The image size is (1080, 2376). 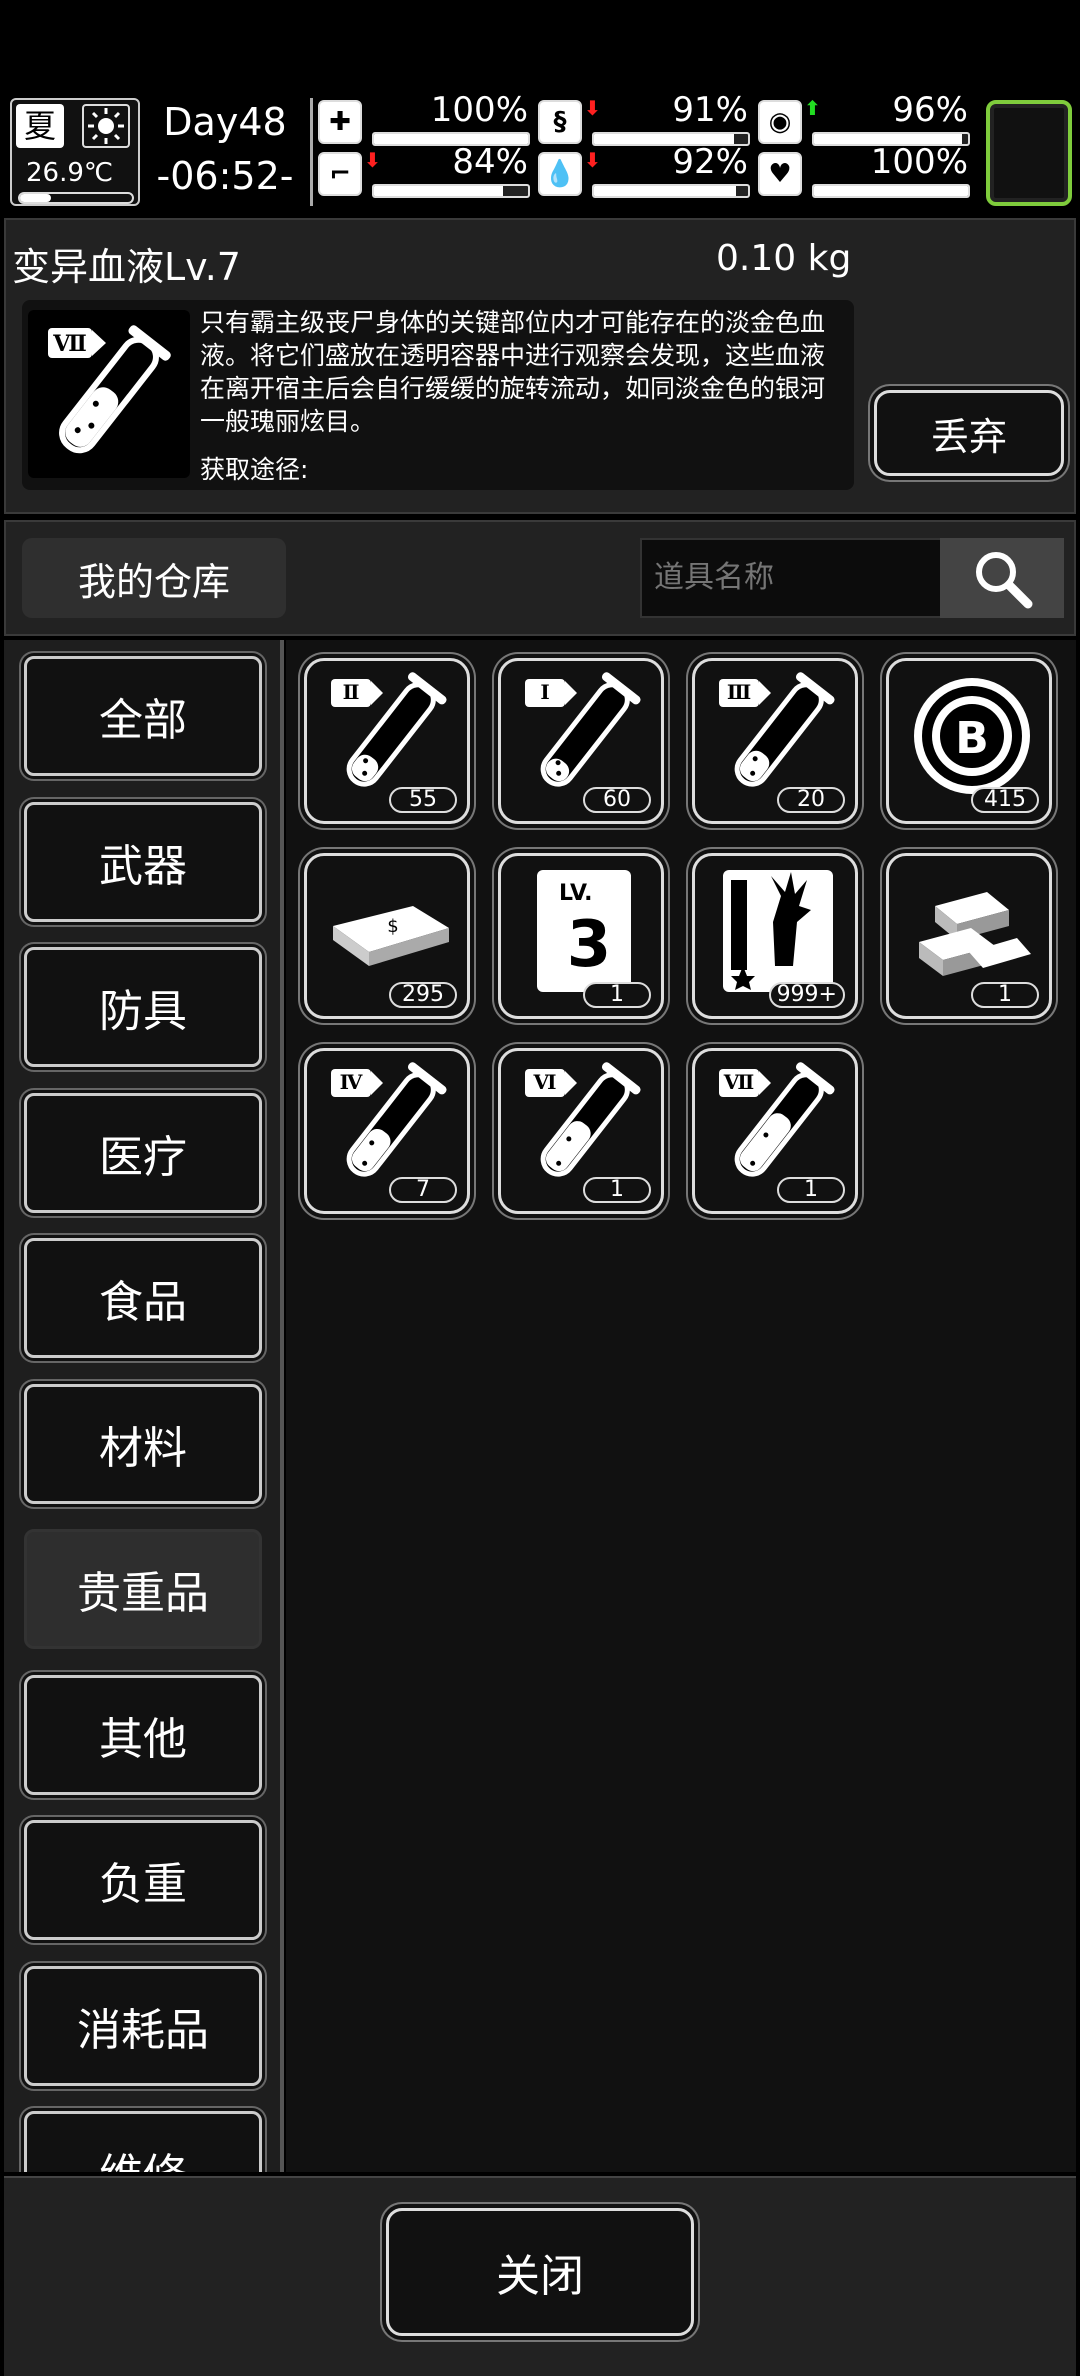 I want to click on category-8: 负重, so click(x=143, y=1880).